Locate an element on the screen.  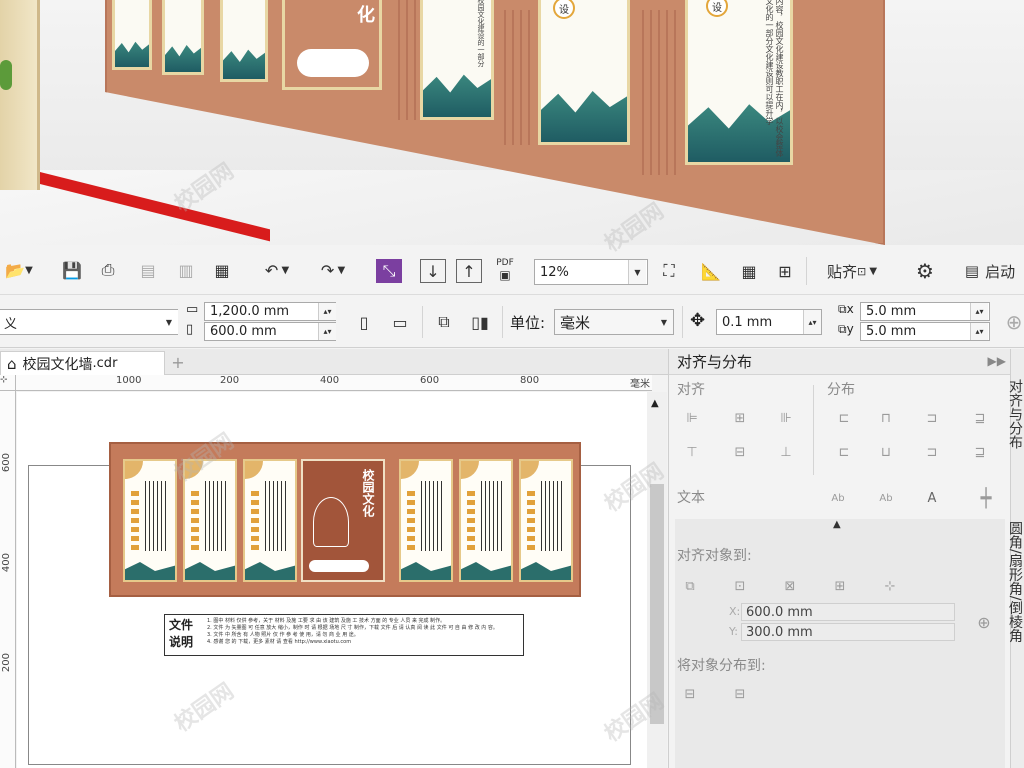
render-slats is located at coordinates (405, 60).